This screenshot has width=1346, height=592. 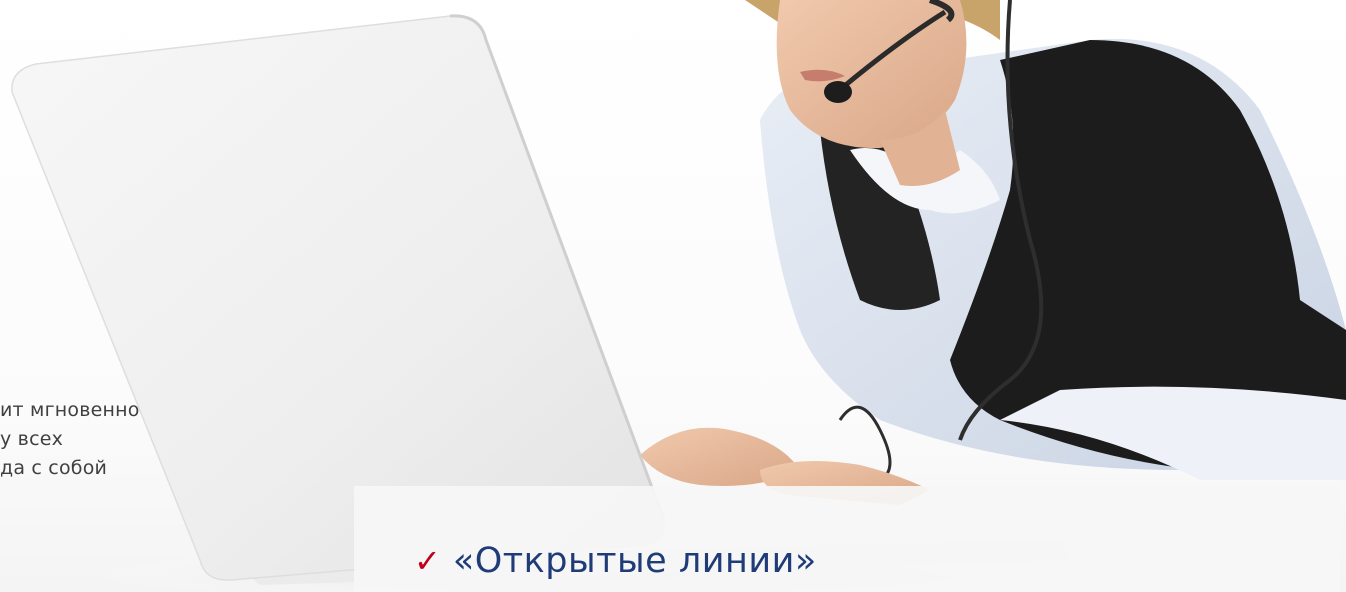 I want to click on headset-mic, so click(x=838, y=92).